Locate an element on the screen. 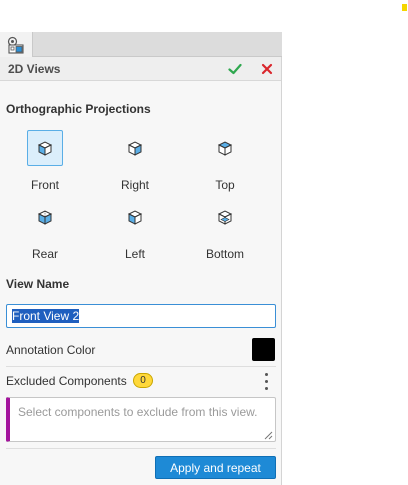  rear-view-label: Rear is located at coordinates (44, 254).